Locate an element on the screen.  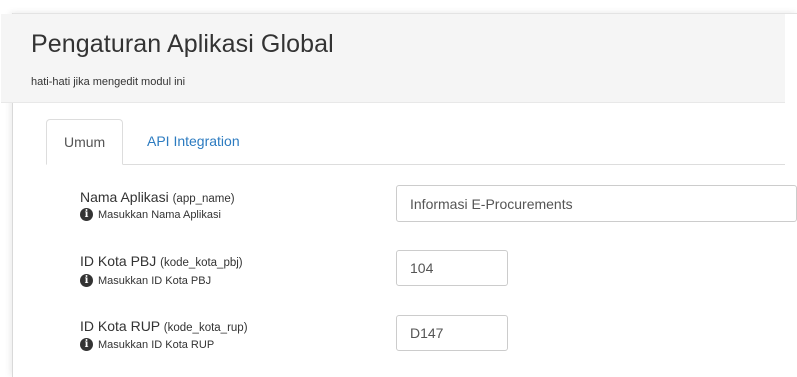
tab-umum: Umum is located at coordinates (85, 142).